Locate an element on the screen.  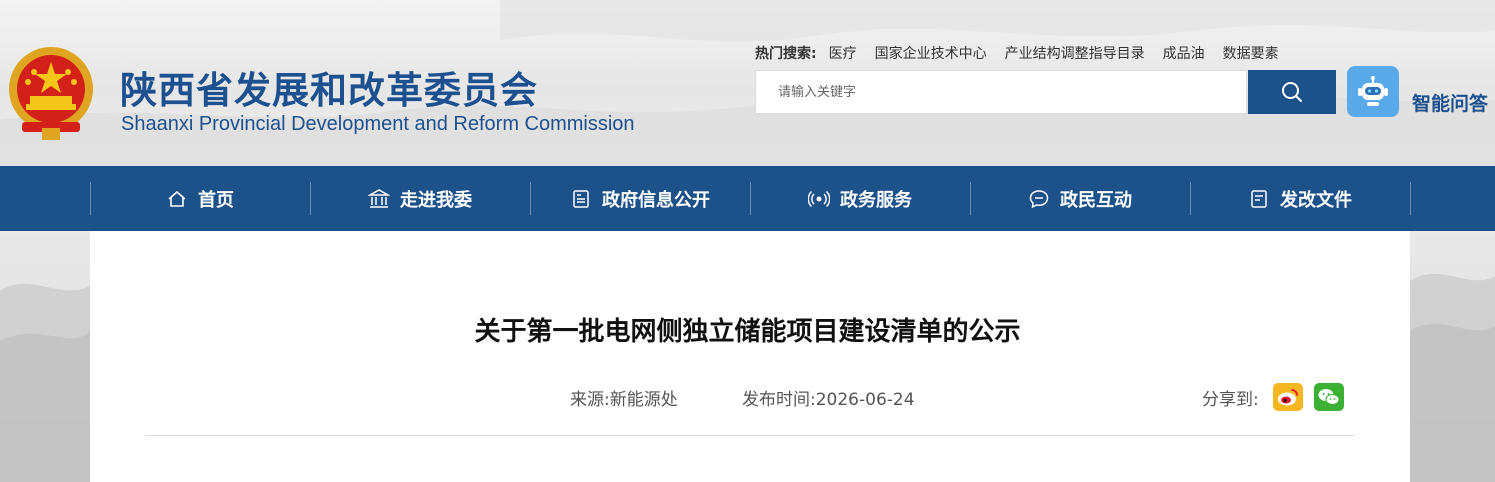
nav-item-home: 首页 is located at coordinates (200, 198).